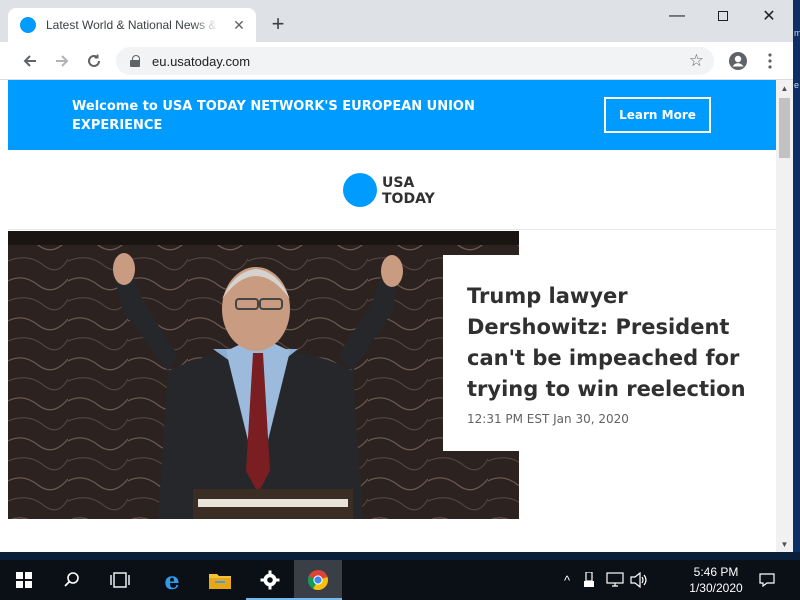 Image resolution: width=800 pixels, height=600 pixels. Describe the element at coordinates (769, 16) in the screenshot. I see `window-close-icon: ✕` at that location.